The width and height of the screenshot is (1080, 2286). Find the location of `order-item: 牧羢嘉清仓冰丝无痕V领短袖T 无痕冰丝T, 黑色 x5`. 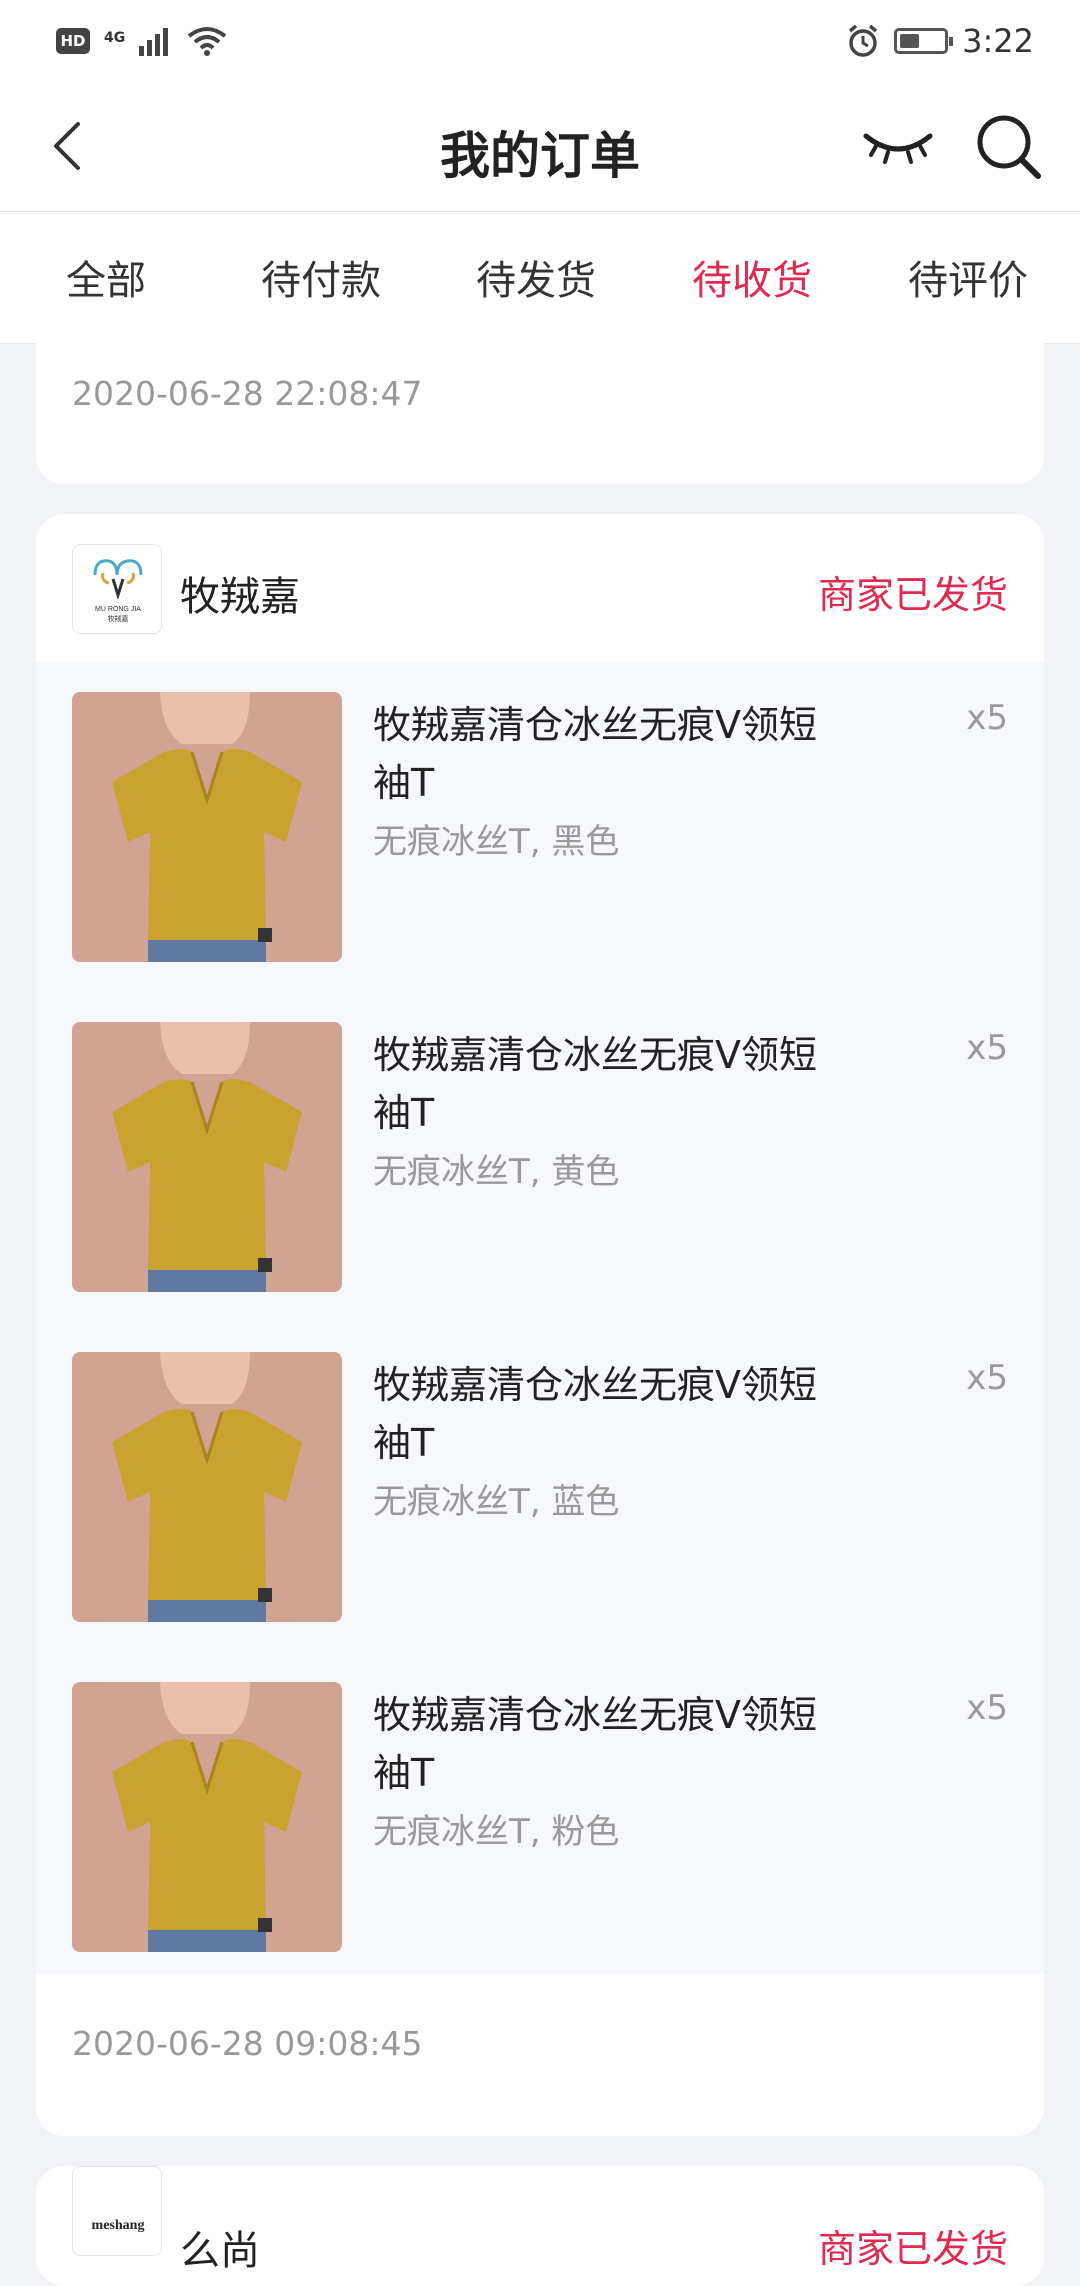

order-item: 牧羢嘉清仓冰丝无痕V领短袖T 无痕冰丝T, 黑色 x5 is located at coordinates (540, 842).